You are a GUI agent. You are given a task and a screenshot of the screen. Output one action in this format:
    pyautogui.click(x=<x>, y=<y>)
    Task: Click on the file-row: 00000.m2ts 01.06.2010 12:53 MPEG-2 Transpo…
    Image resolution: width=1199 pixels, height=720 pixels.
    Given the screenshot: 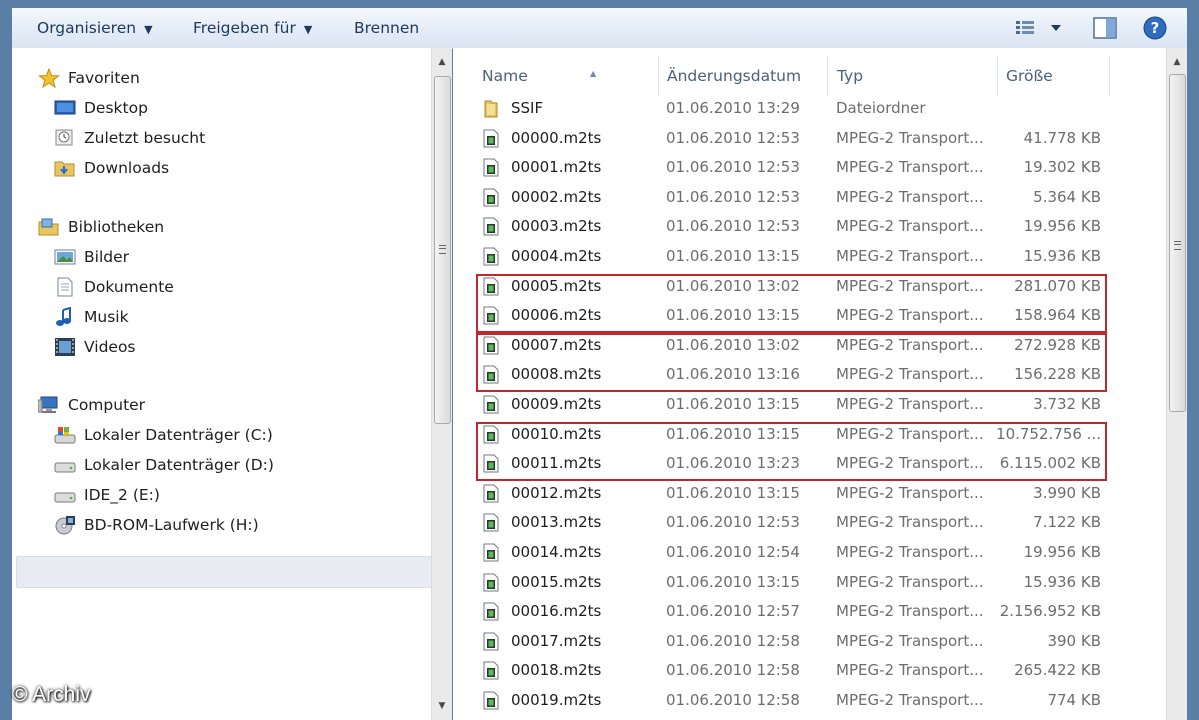 What is the action you would take?
    pyautogui.click(x=791, y=138)
    